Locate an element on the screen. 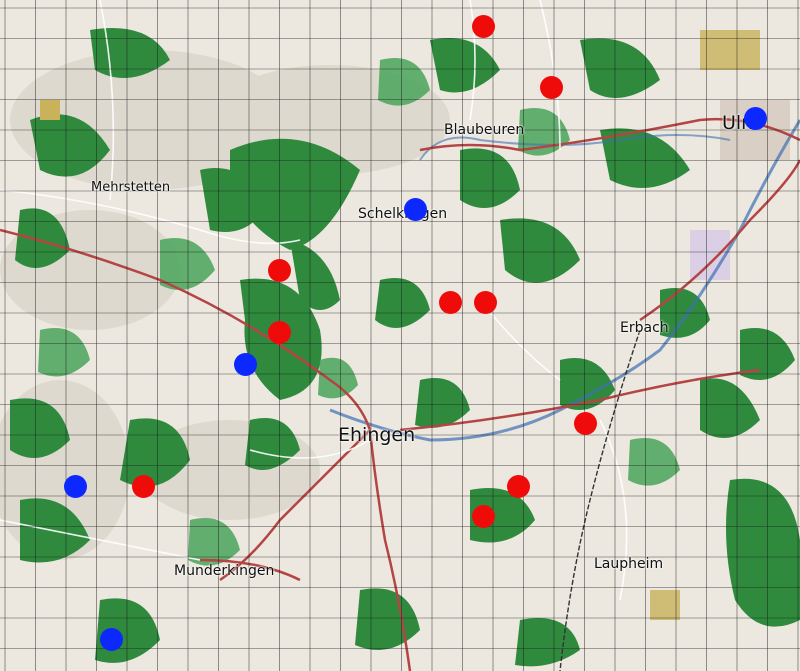 Image resolution: width=800 pixels, height=671 pixels. town-label-schelklingen: Schelklingen is located at coordinates (403, 214).